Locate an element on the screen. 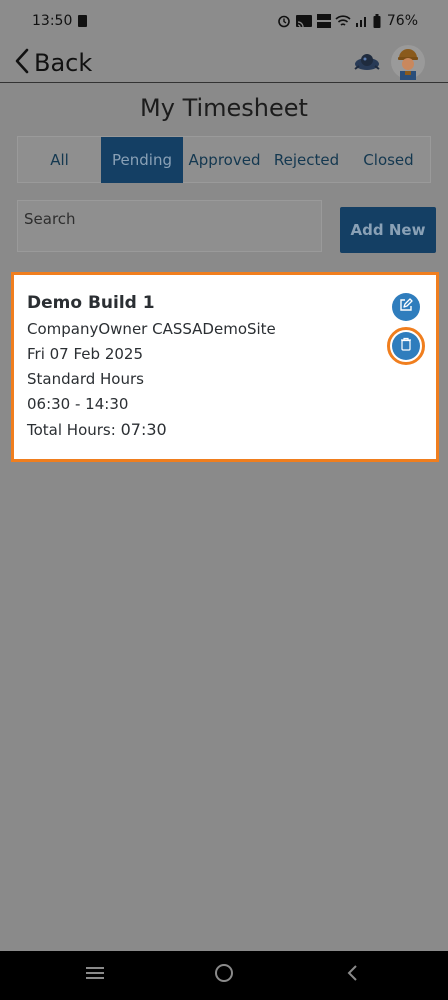 This screenshot has width=448, height=1000. home-button is located at coordinates (224, 975).